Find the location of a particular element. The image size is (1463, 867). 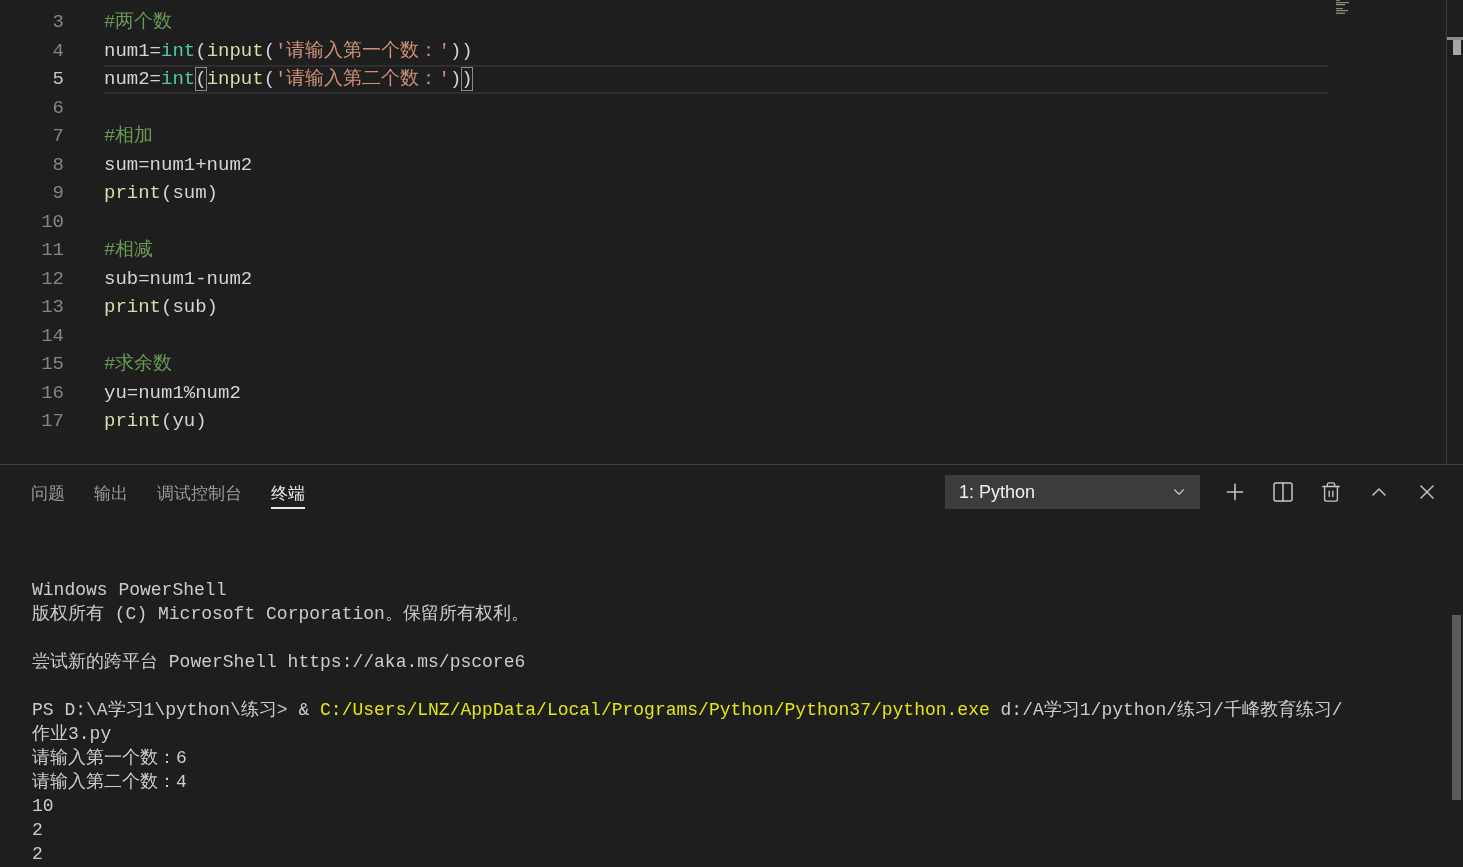

terminal-line: 作业3.py is located at coordinates (72, 734).